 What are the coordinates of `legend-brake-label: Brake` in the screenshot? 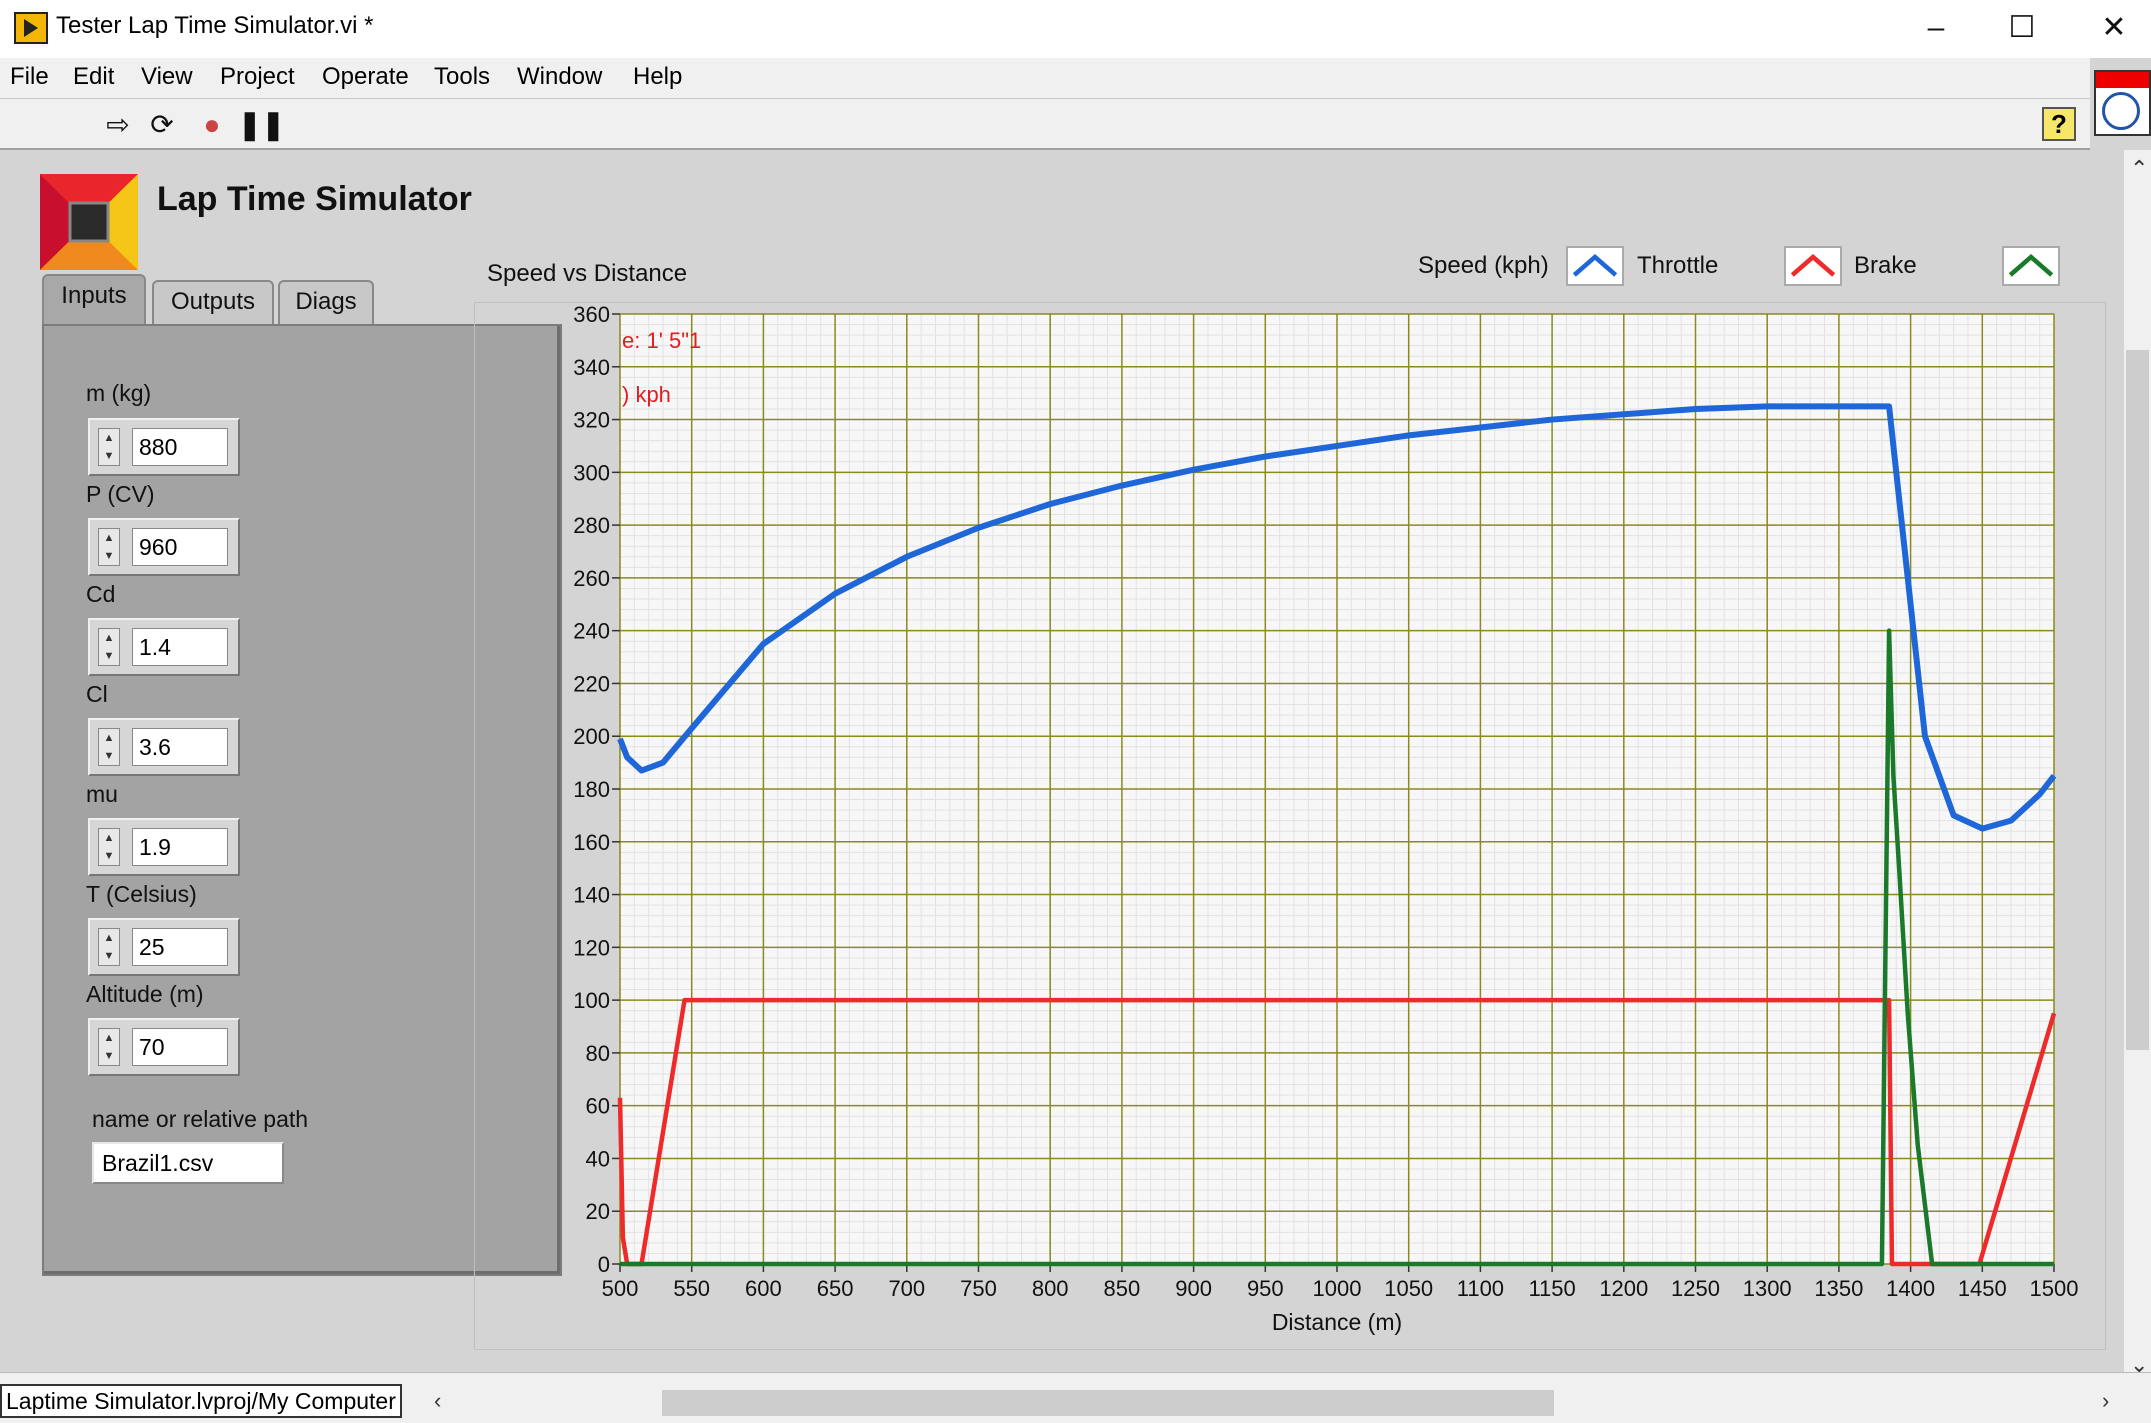 It's located at (1885, 265).